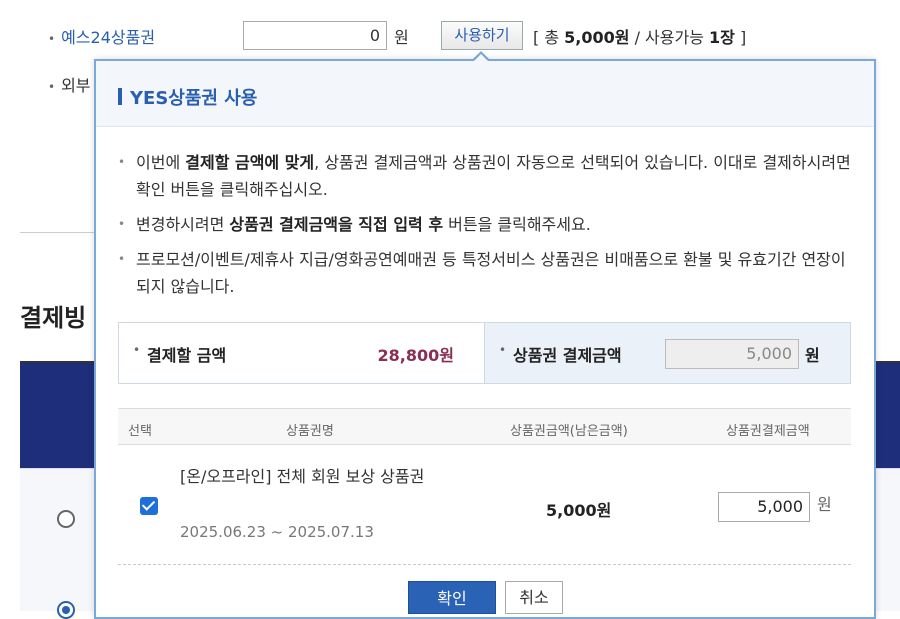  What do you see at coordinates (120, 96) in the screenshot?
I see `title-bar-icon` at bounding box center [120, 96].